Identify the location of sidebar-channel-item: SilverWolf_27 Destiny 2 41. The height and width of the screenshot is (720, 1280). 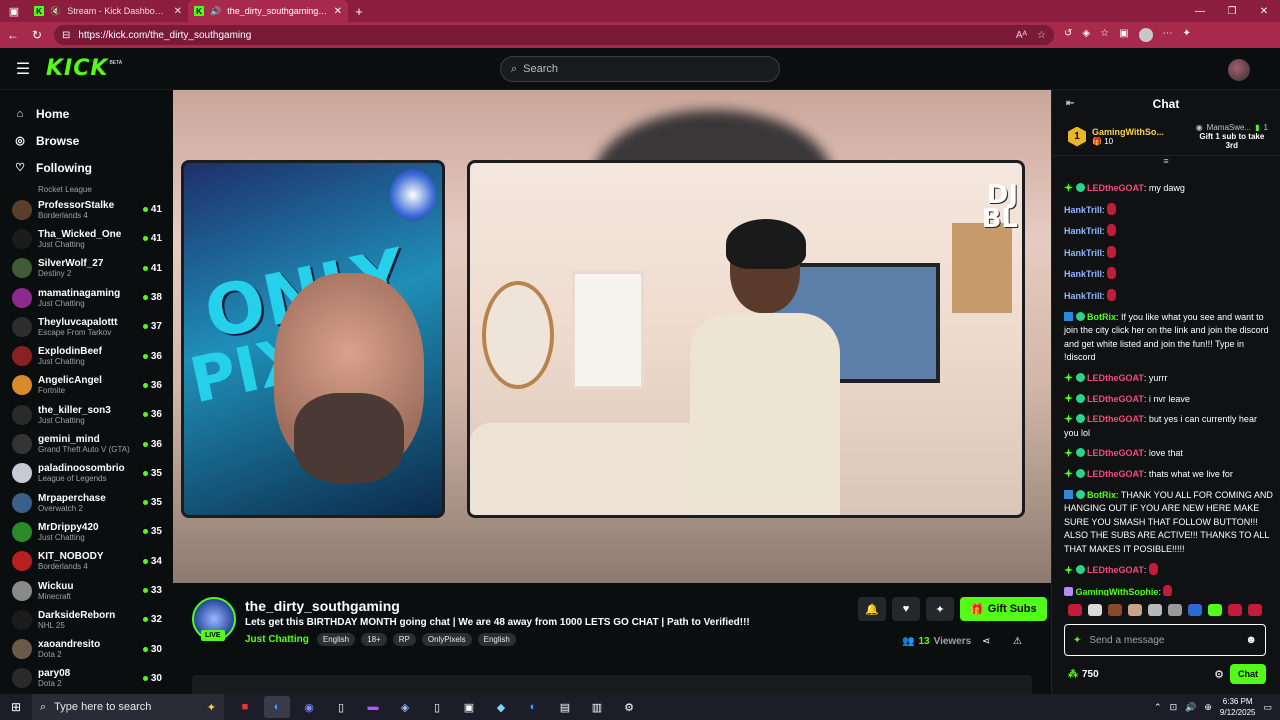
(86, 268).